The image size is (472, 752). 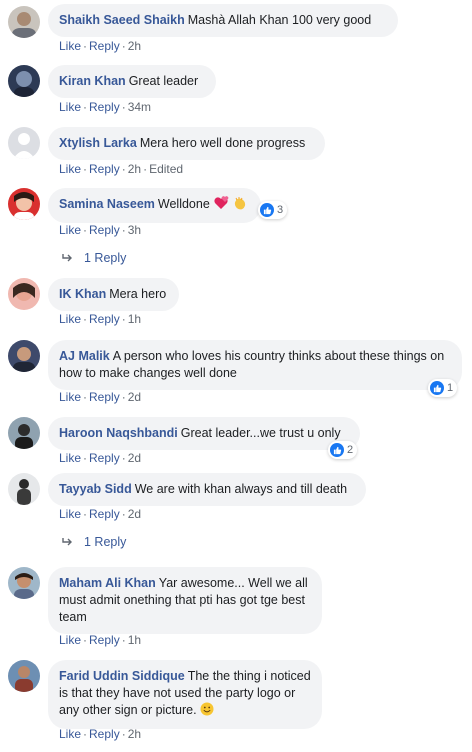 I want to click on reaction-number: 1, so click(x=450, y=388).